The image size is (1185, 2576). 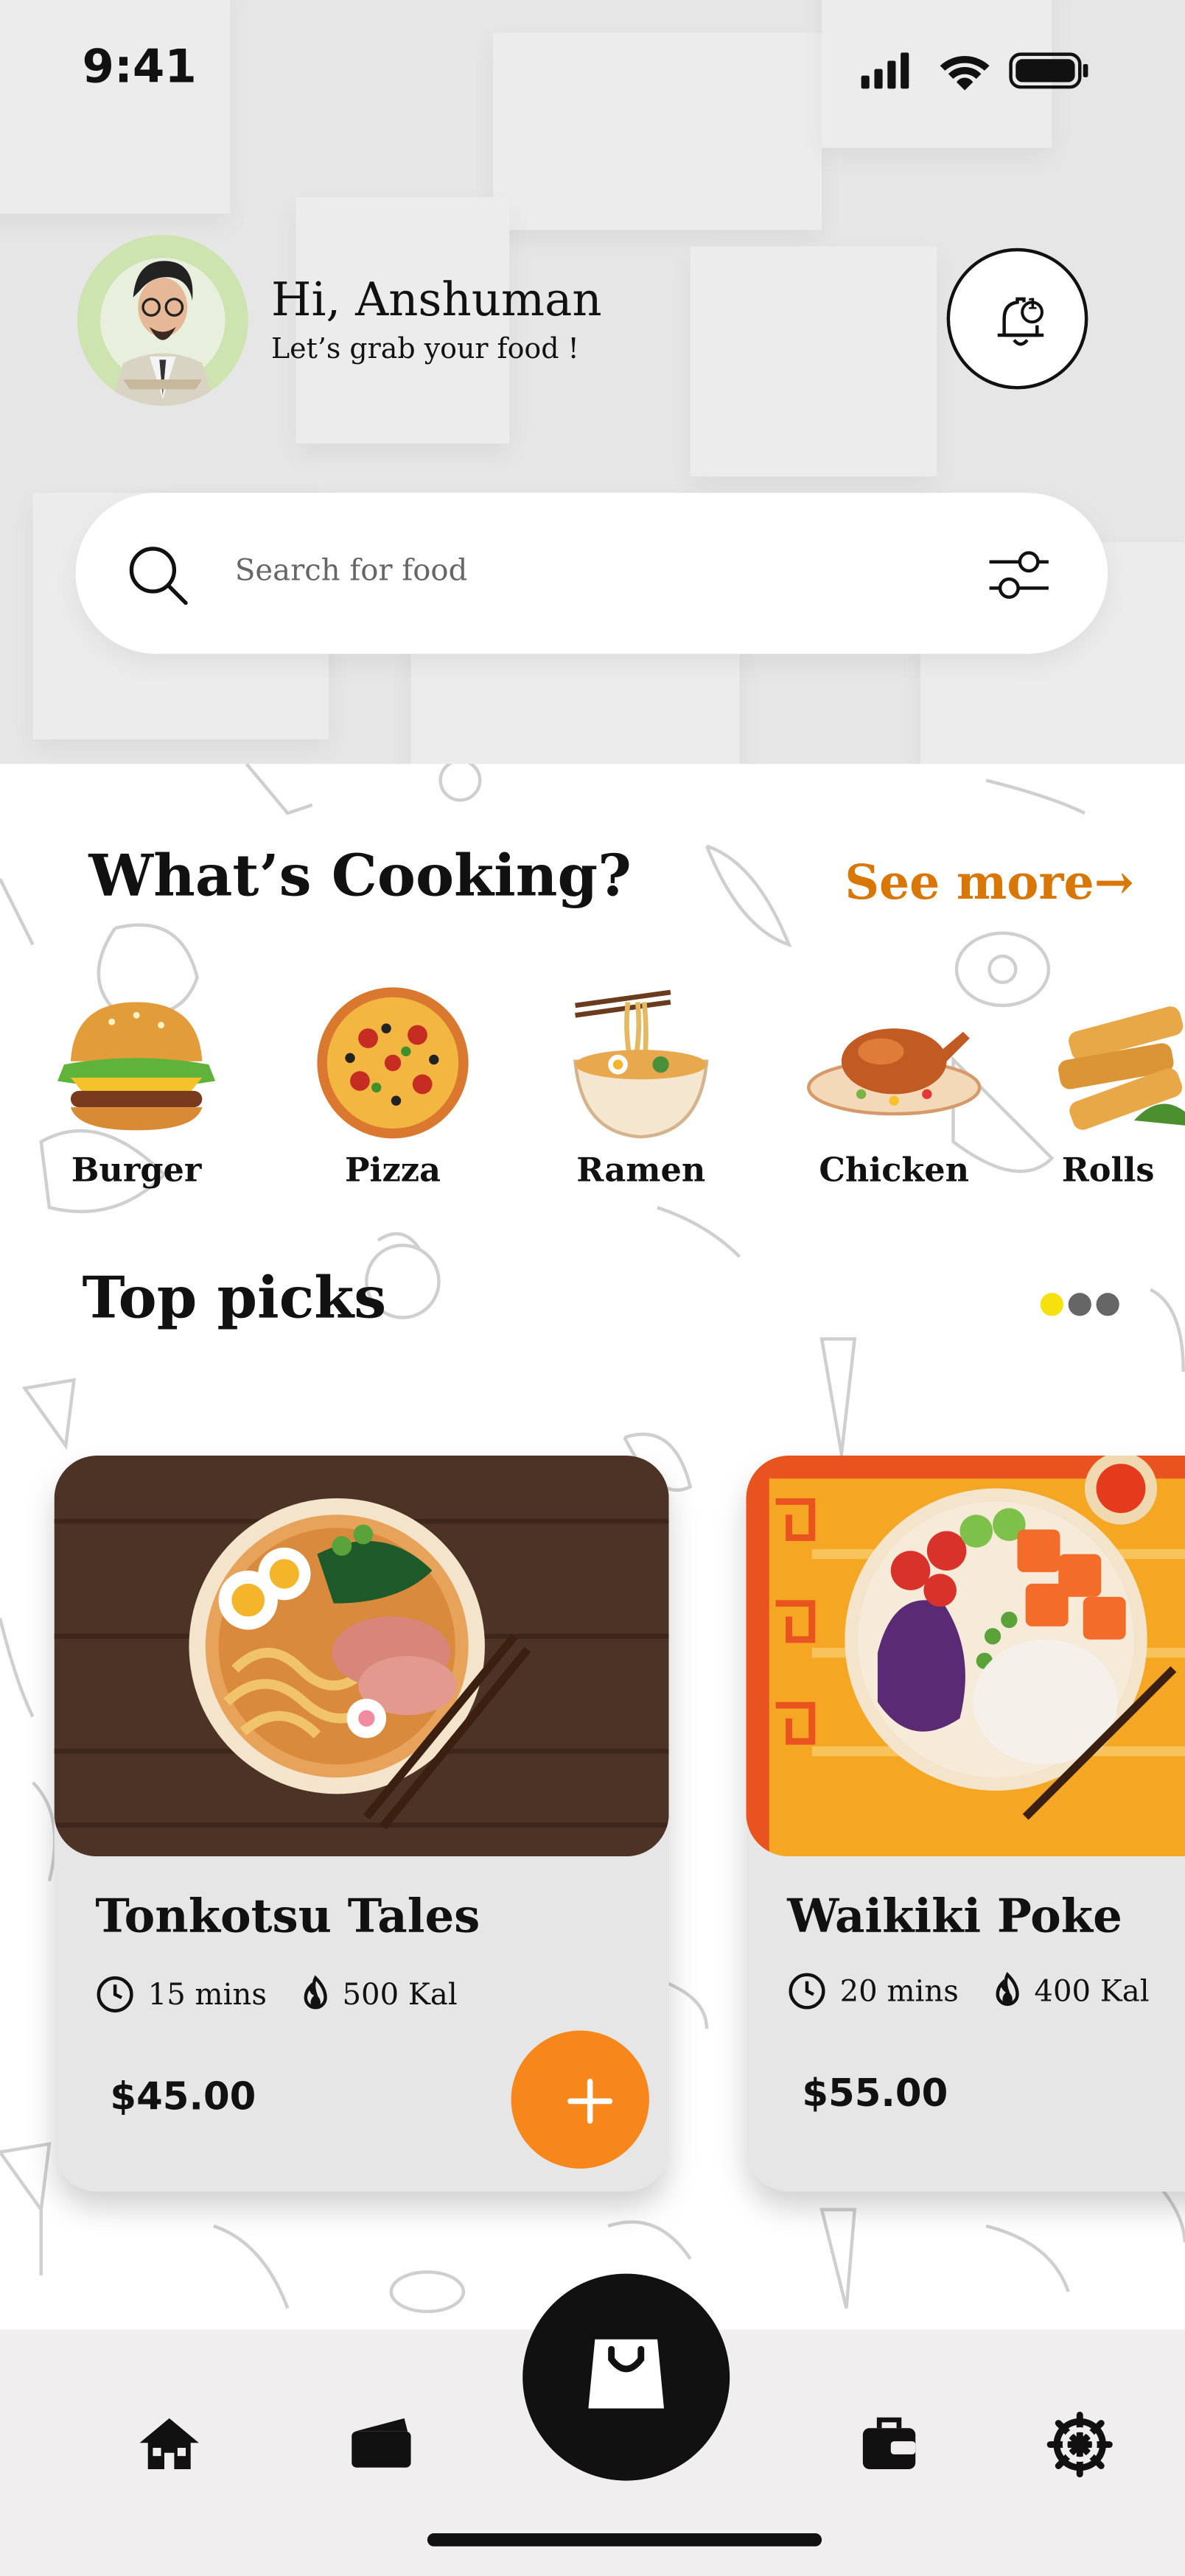 I want to click on avatar, so click(x=162, y=320).